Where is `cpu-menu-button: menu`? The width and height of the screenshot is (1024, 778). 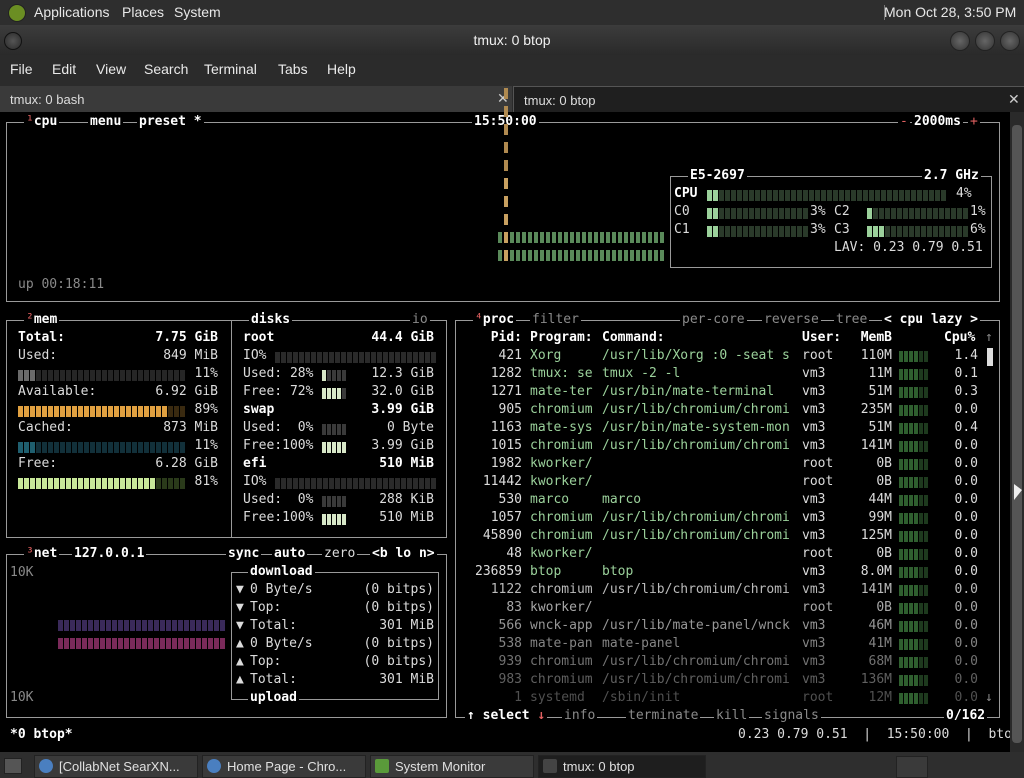
cpu-menu-button: menu is located at coordinates (106, 122).